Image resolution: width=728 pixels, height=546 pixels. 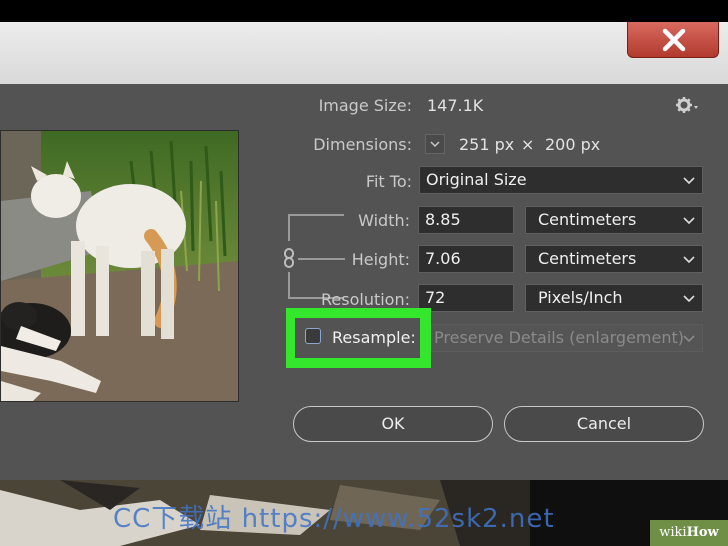 What do you see at coordinates (559, 337) in the screenshot?
I see `resample-method-value: Preserve Details (enlargement)` at bounding box center [559, 337].